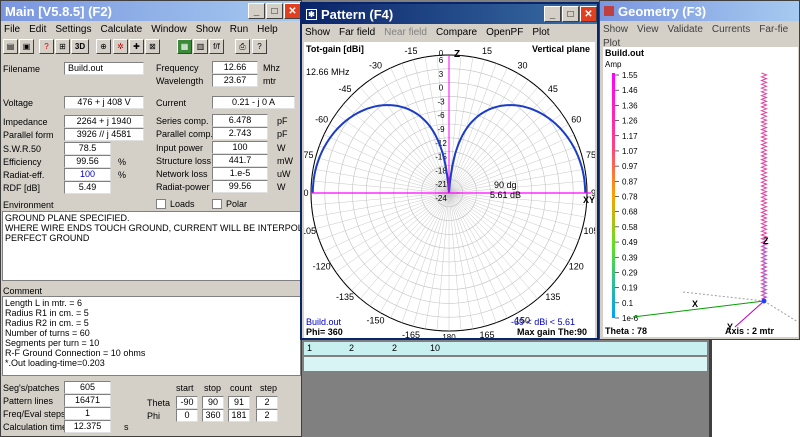 Image resolution: width=800 pixels, height=437 pixels. I want to click on pattern-titlebar: ✱ Pattern (F4) _ □ ✕, so click(449, 14).